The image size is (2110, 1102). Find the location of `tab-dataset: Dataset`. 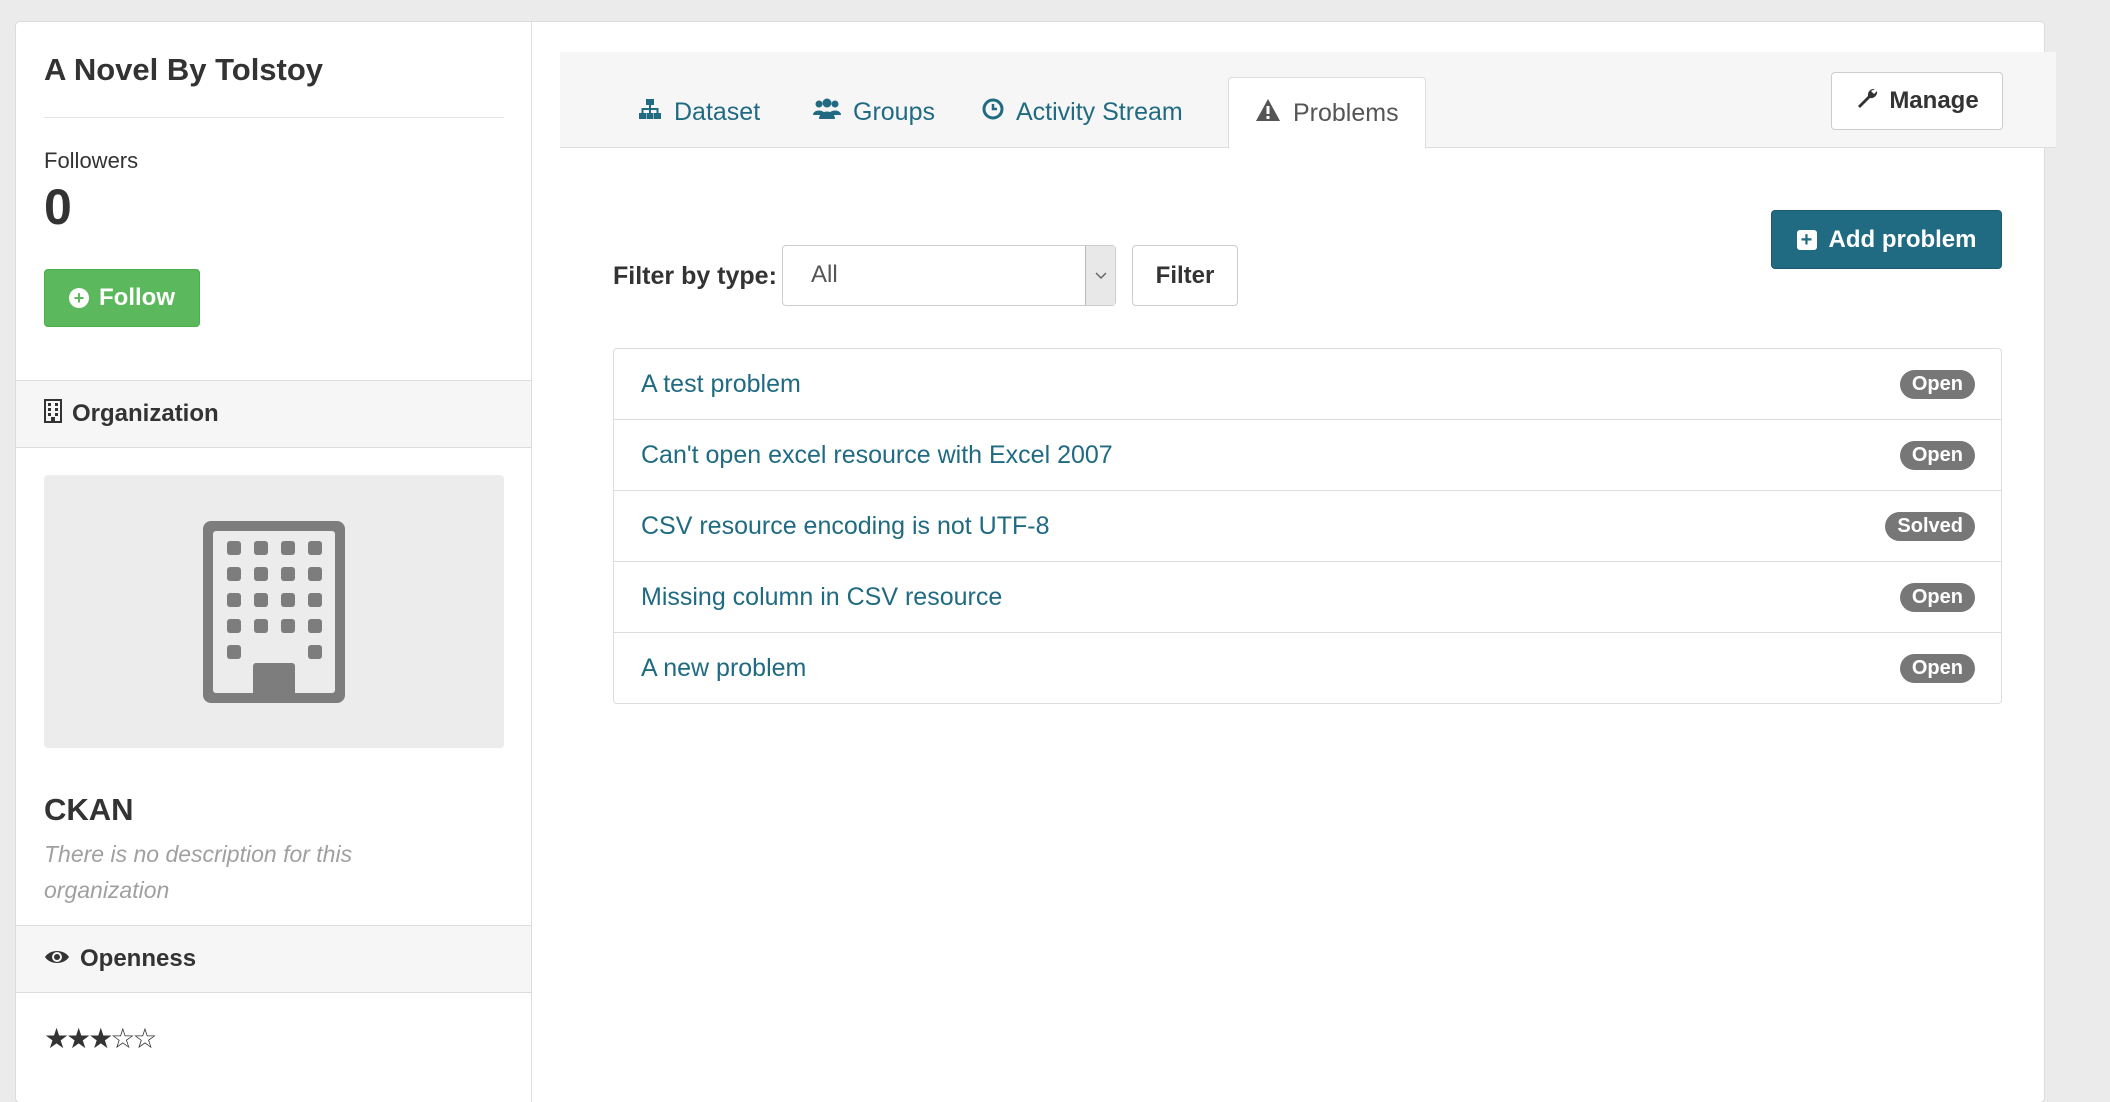

tab-dataset: Dataset is located at coordinates (699, 112).